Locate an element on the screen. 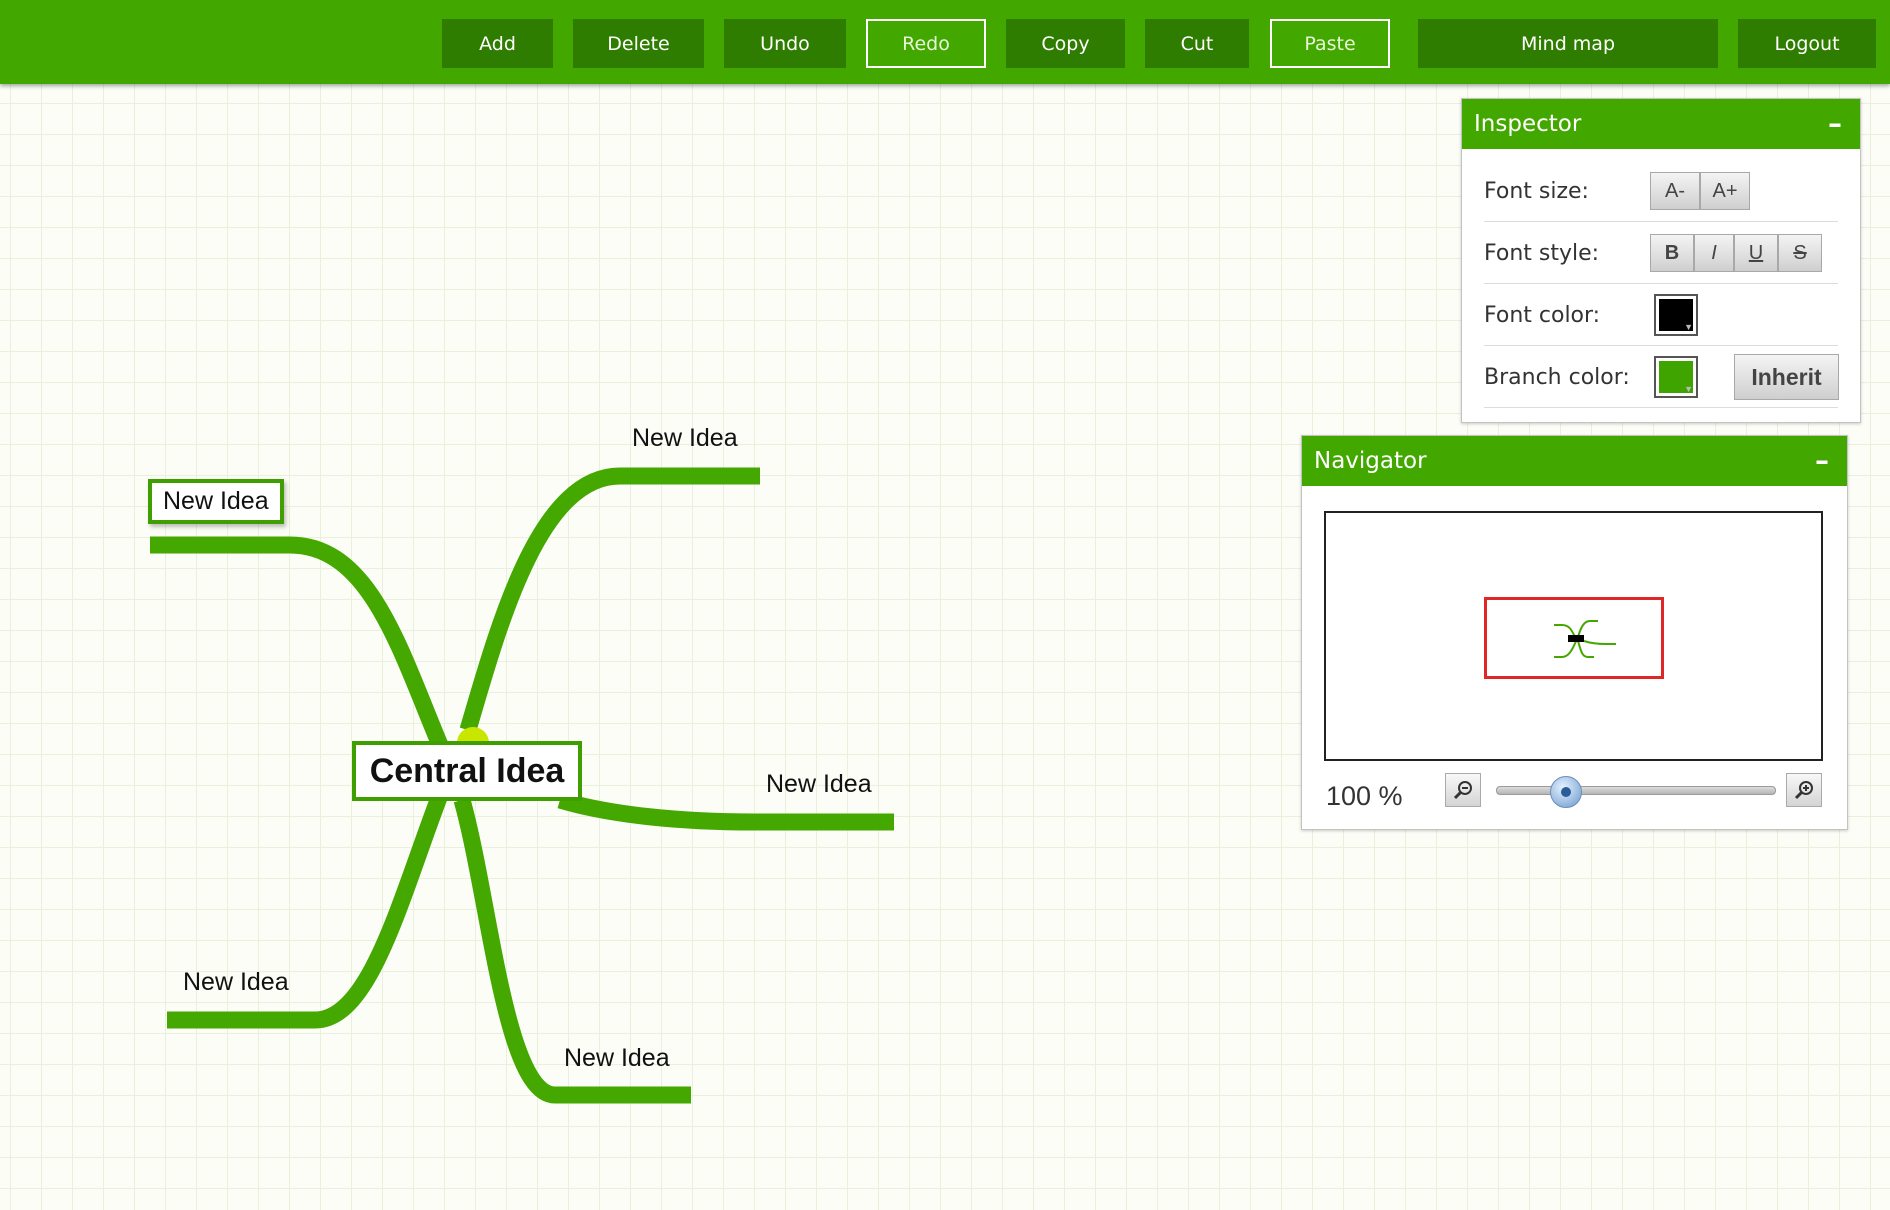 This screenshot has height=1210, width=1890. inspector-title: Inspector is located at coordinates (1528, 124).